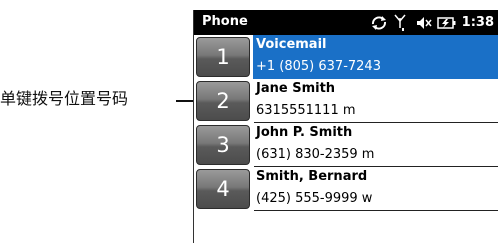 This screenshot has height=243, width=498. What do you see at coordinates (296, 88) in the screenshot?
I see `contact-name: Jane Smith` at bounding box center [296, 88].